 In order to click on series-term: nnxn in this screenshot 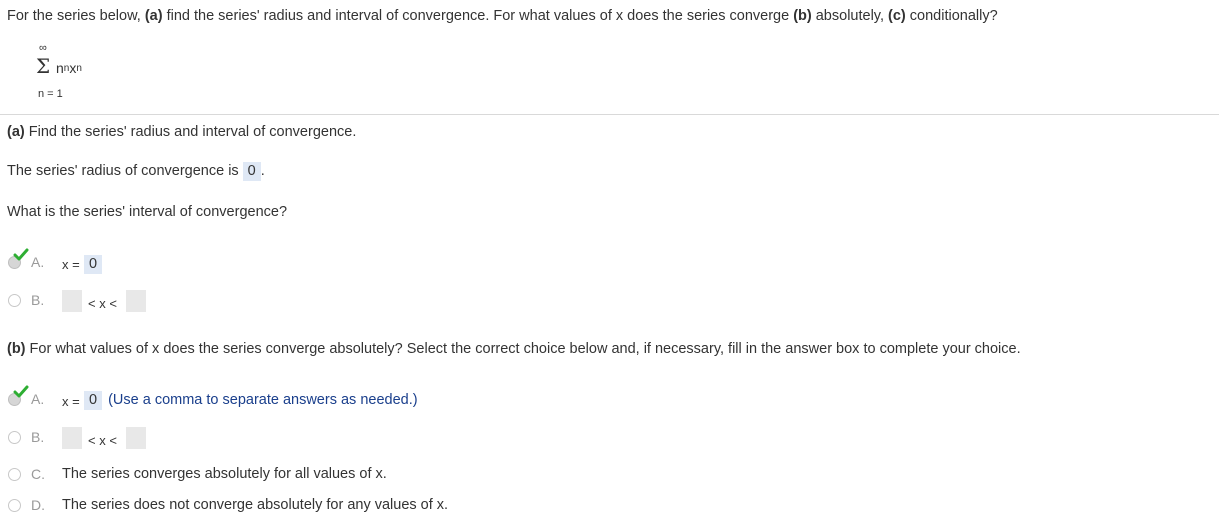, I will do `click(69, 68)`.